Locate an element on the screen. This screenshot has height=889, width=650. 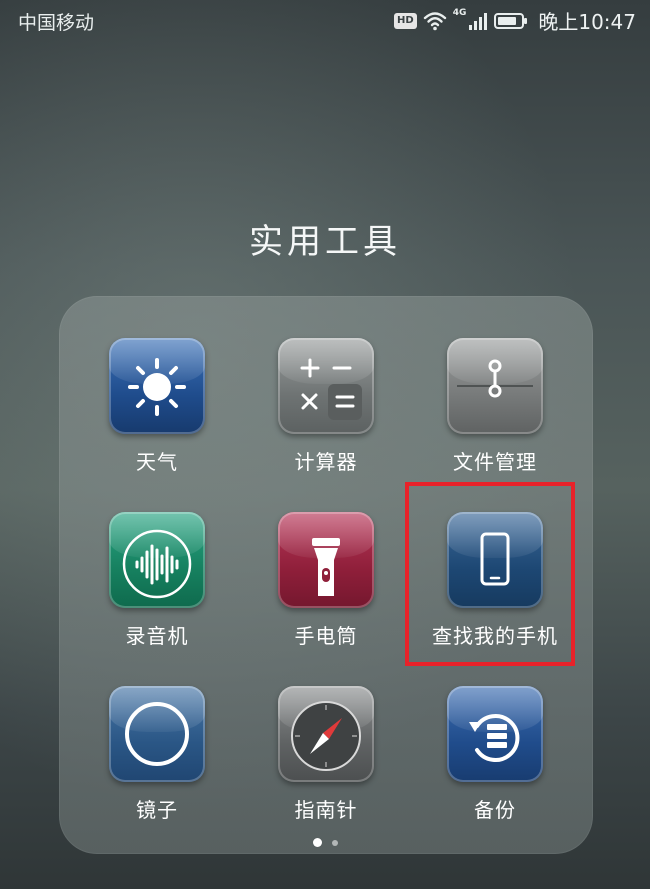
app-sound-recorder: 录音机 is located at coordinates (157, 580).